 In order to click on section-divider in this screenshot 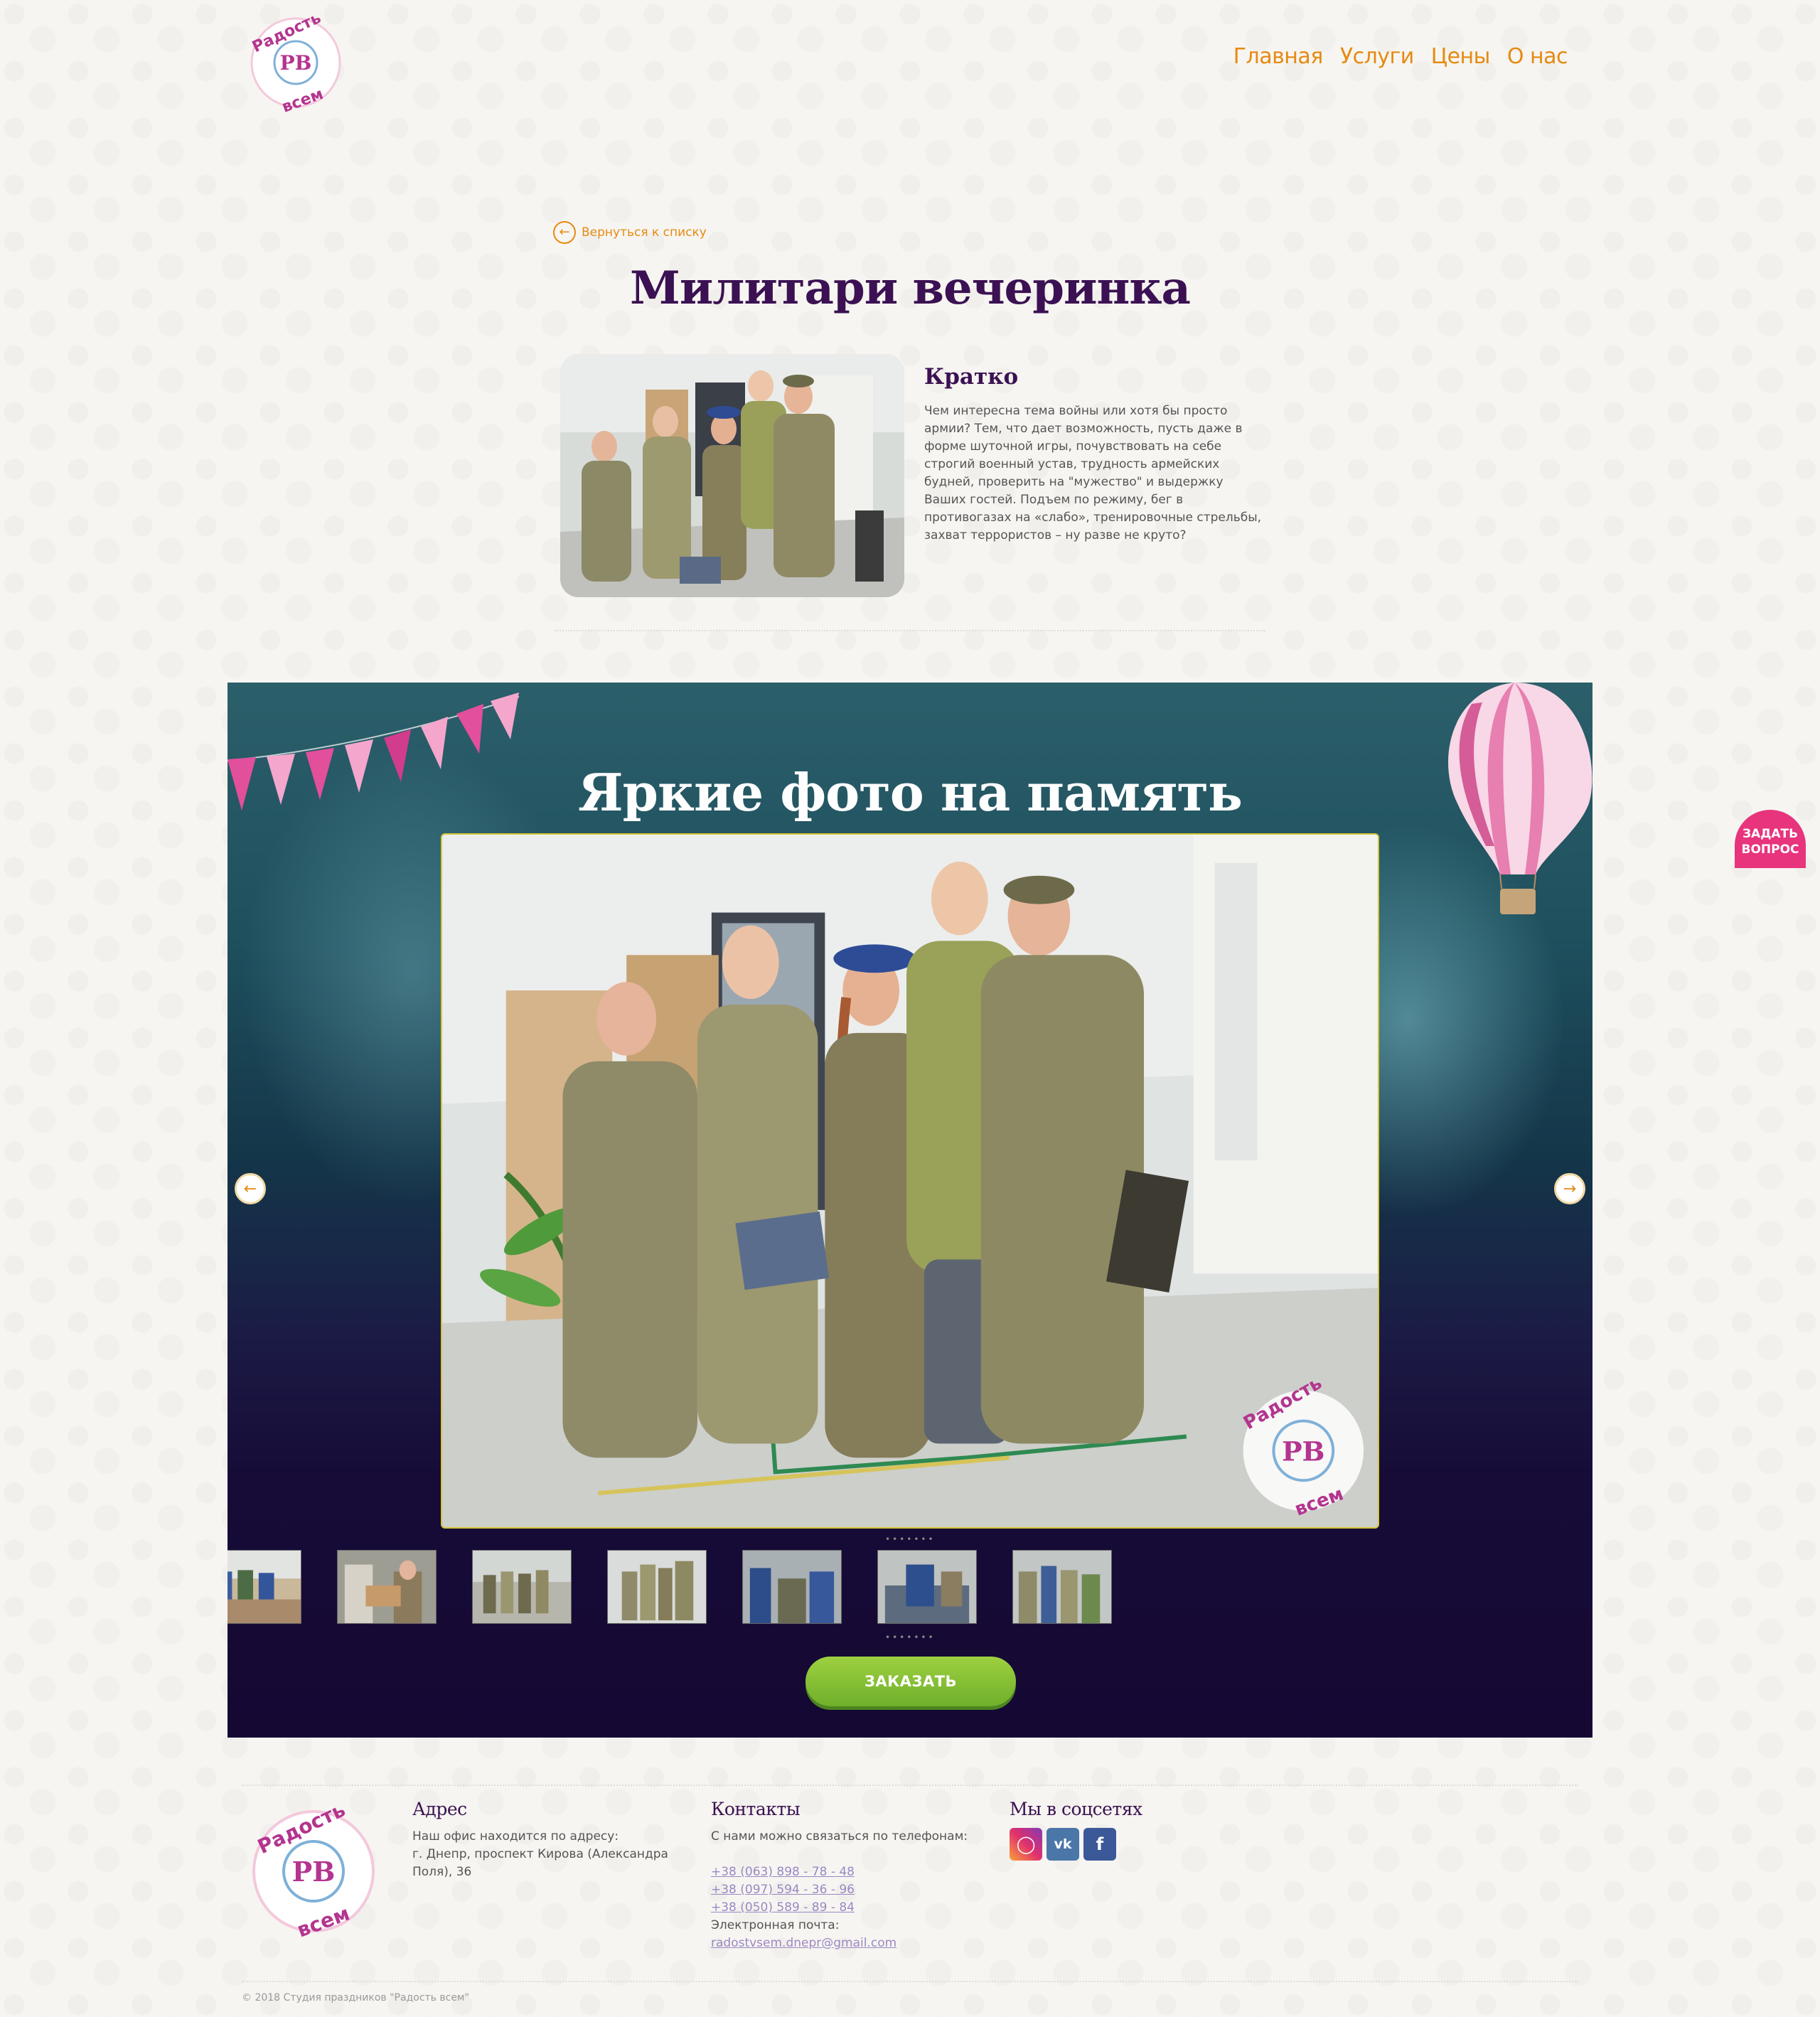, I will do `click(910, 630)`.